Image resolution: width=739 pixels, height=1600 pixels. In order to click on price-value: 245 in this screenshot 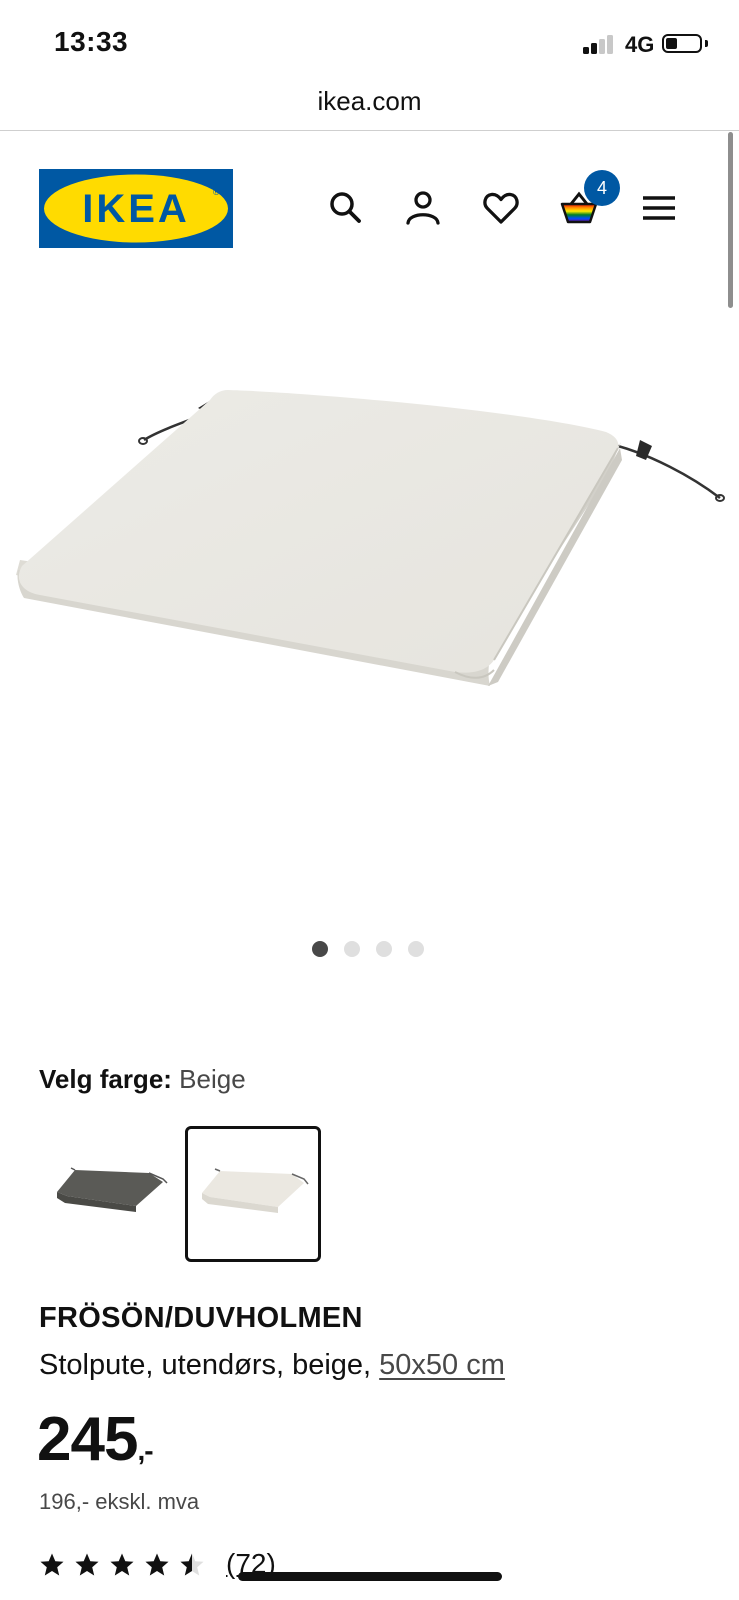, I will do `click(87, 1439)`.